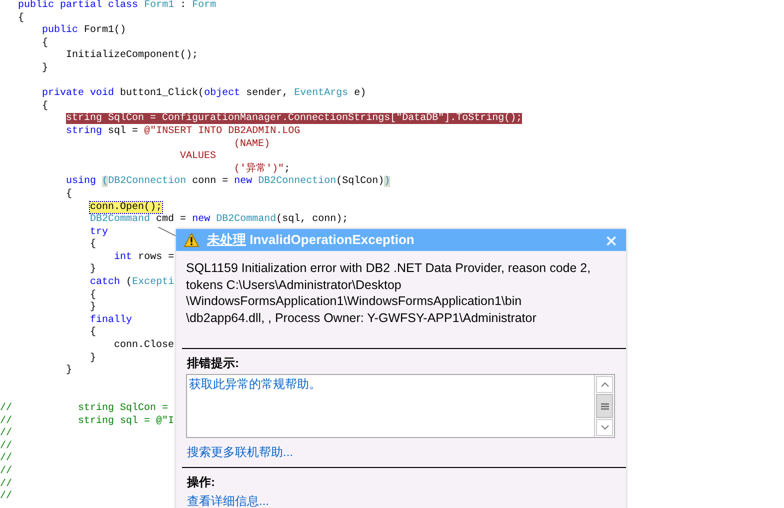 This screenshot has height=508, width=784. I want to click on code-keyword: catch, so click(105, 282).